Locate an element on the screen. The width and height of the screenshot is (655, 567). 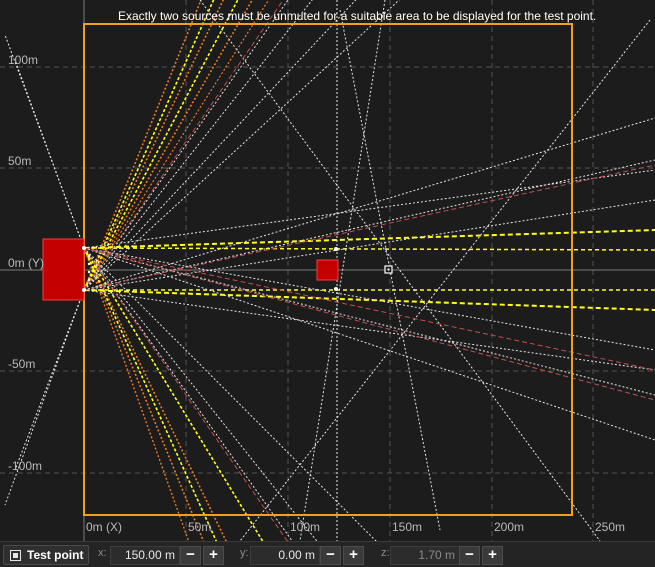
x-axis-label: 100m is located at coordinates (305, 527).